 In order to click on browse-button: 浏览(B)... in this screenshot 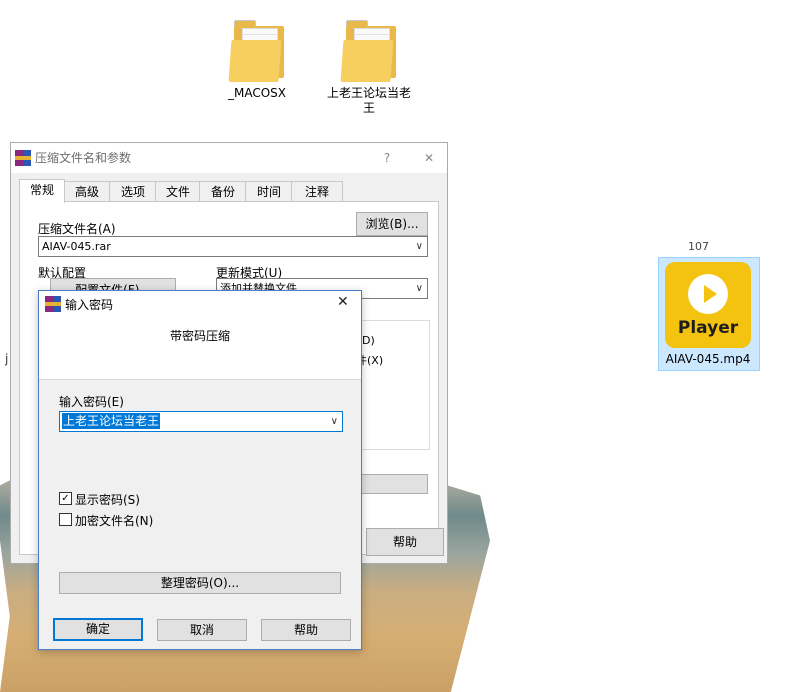, I will do `click(392, 224)`.